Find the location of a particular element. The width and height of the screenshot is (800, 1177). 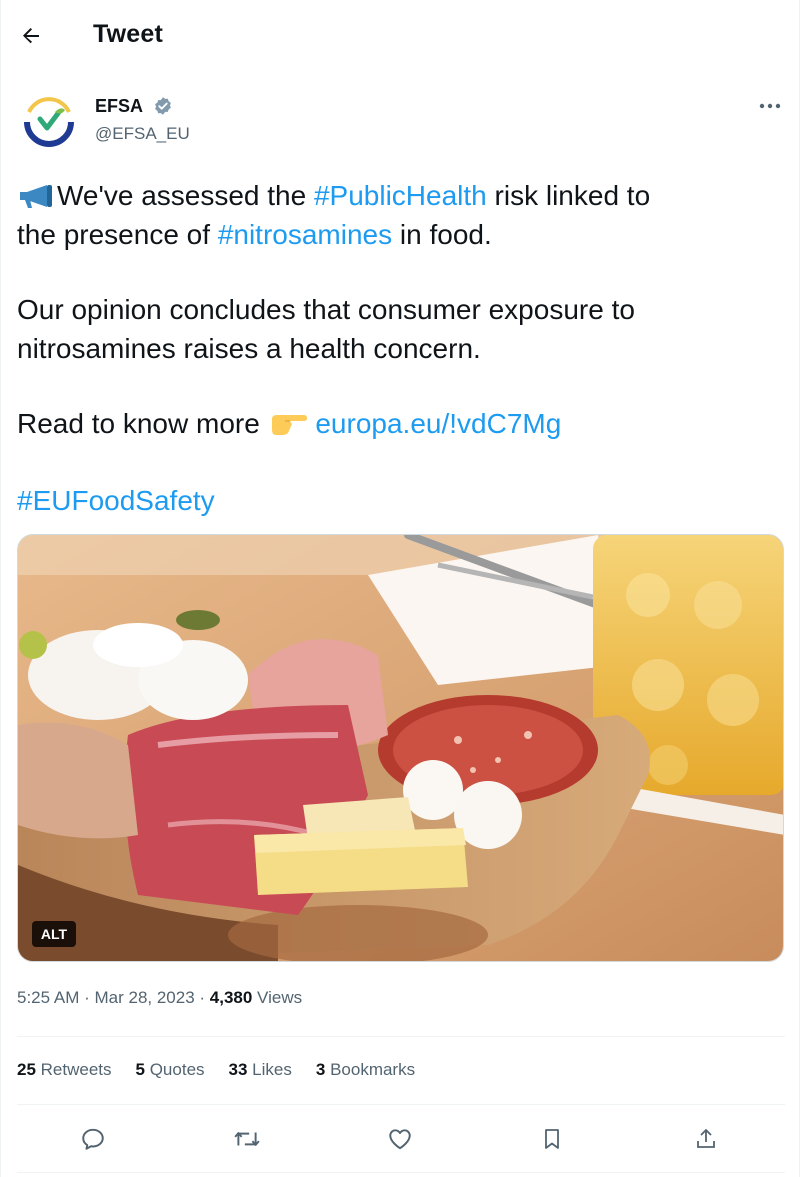

retweets-stat: 25 Retweets is located at coordinates (64, 1070).